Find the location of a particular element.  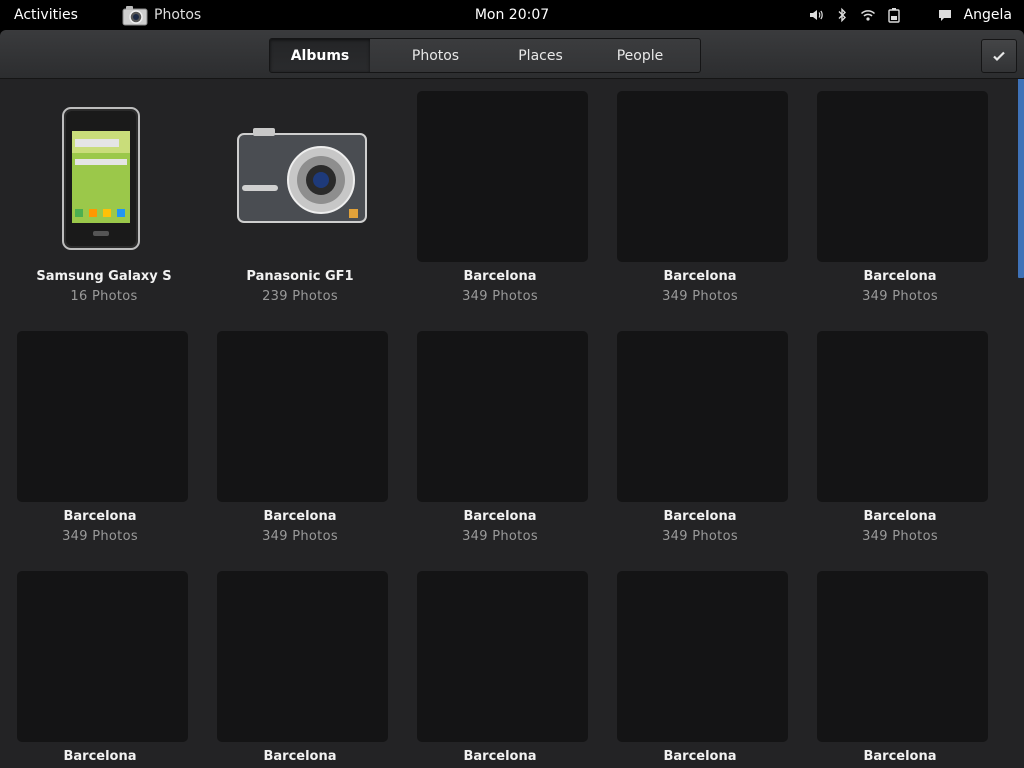

top-bar: Activities Photos Mon 20:07 Angela is located at coordinates (512, 15).